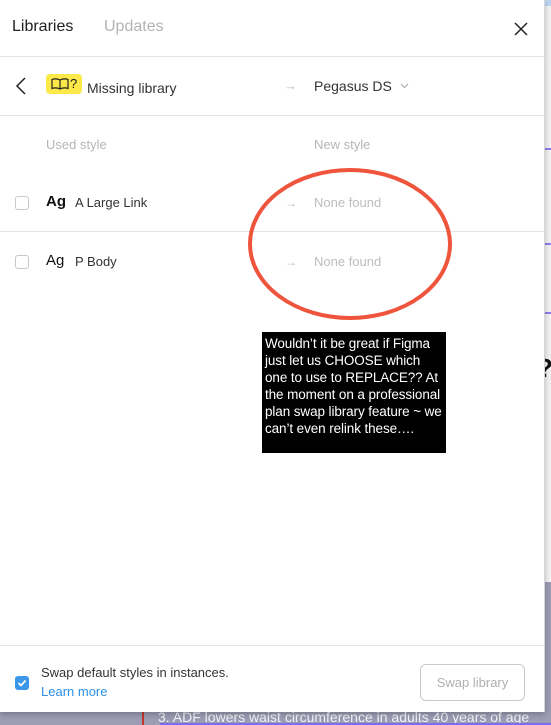 The width and height of the screenshot is (551, 725). What do you see at coordinates (272, 86) in the screenshot?
I see `library-swap-row: ? Missing library → Pegasus DS` at bounding box center [272, 86].